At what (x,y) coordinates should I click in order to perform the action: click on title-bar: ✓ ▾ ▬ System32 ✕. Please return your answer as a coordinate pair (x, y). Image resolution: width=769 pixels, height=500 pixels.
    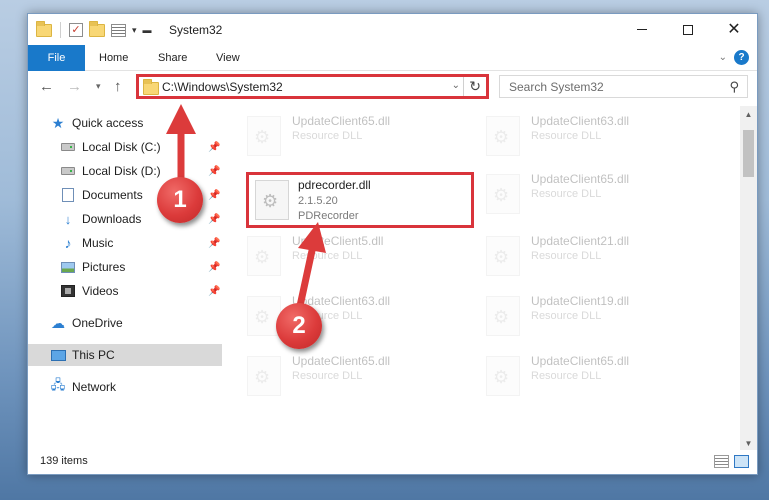
    Looking at the image, I should click on (392, 29).